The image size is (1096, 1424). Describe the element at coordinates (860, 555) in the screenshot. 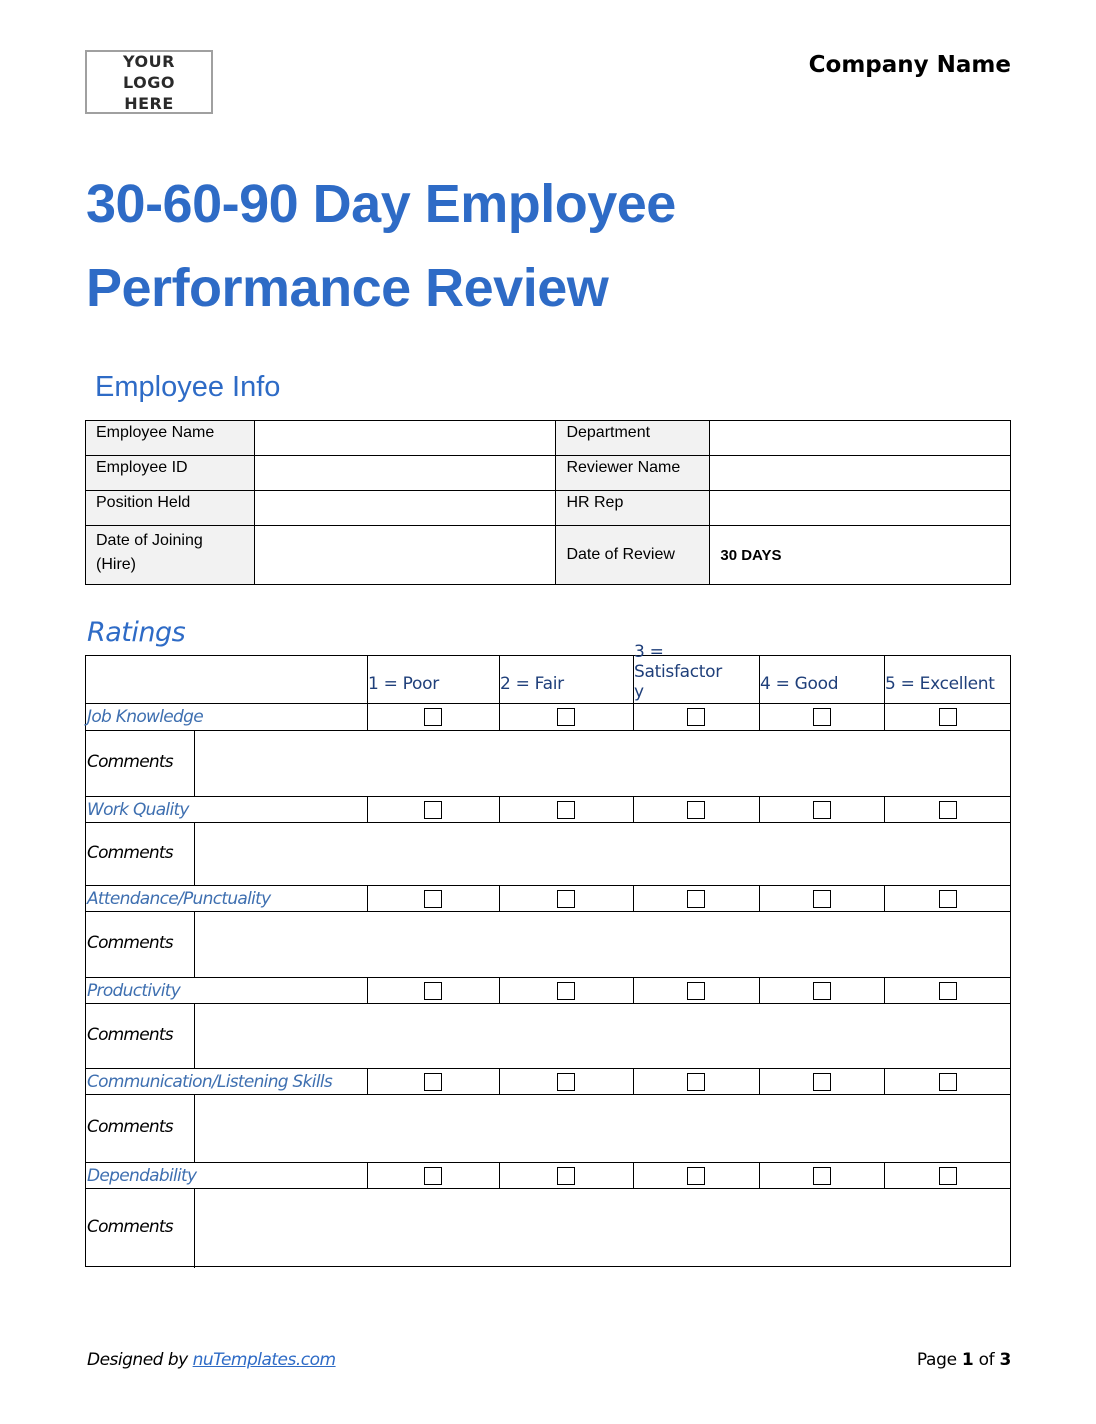

I see `date-of-review-value: 30 DAYS` at that location.